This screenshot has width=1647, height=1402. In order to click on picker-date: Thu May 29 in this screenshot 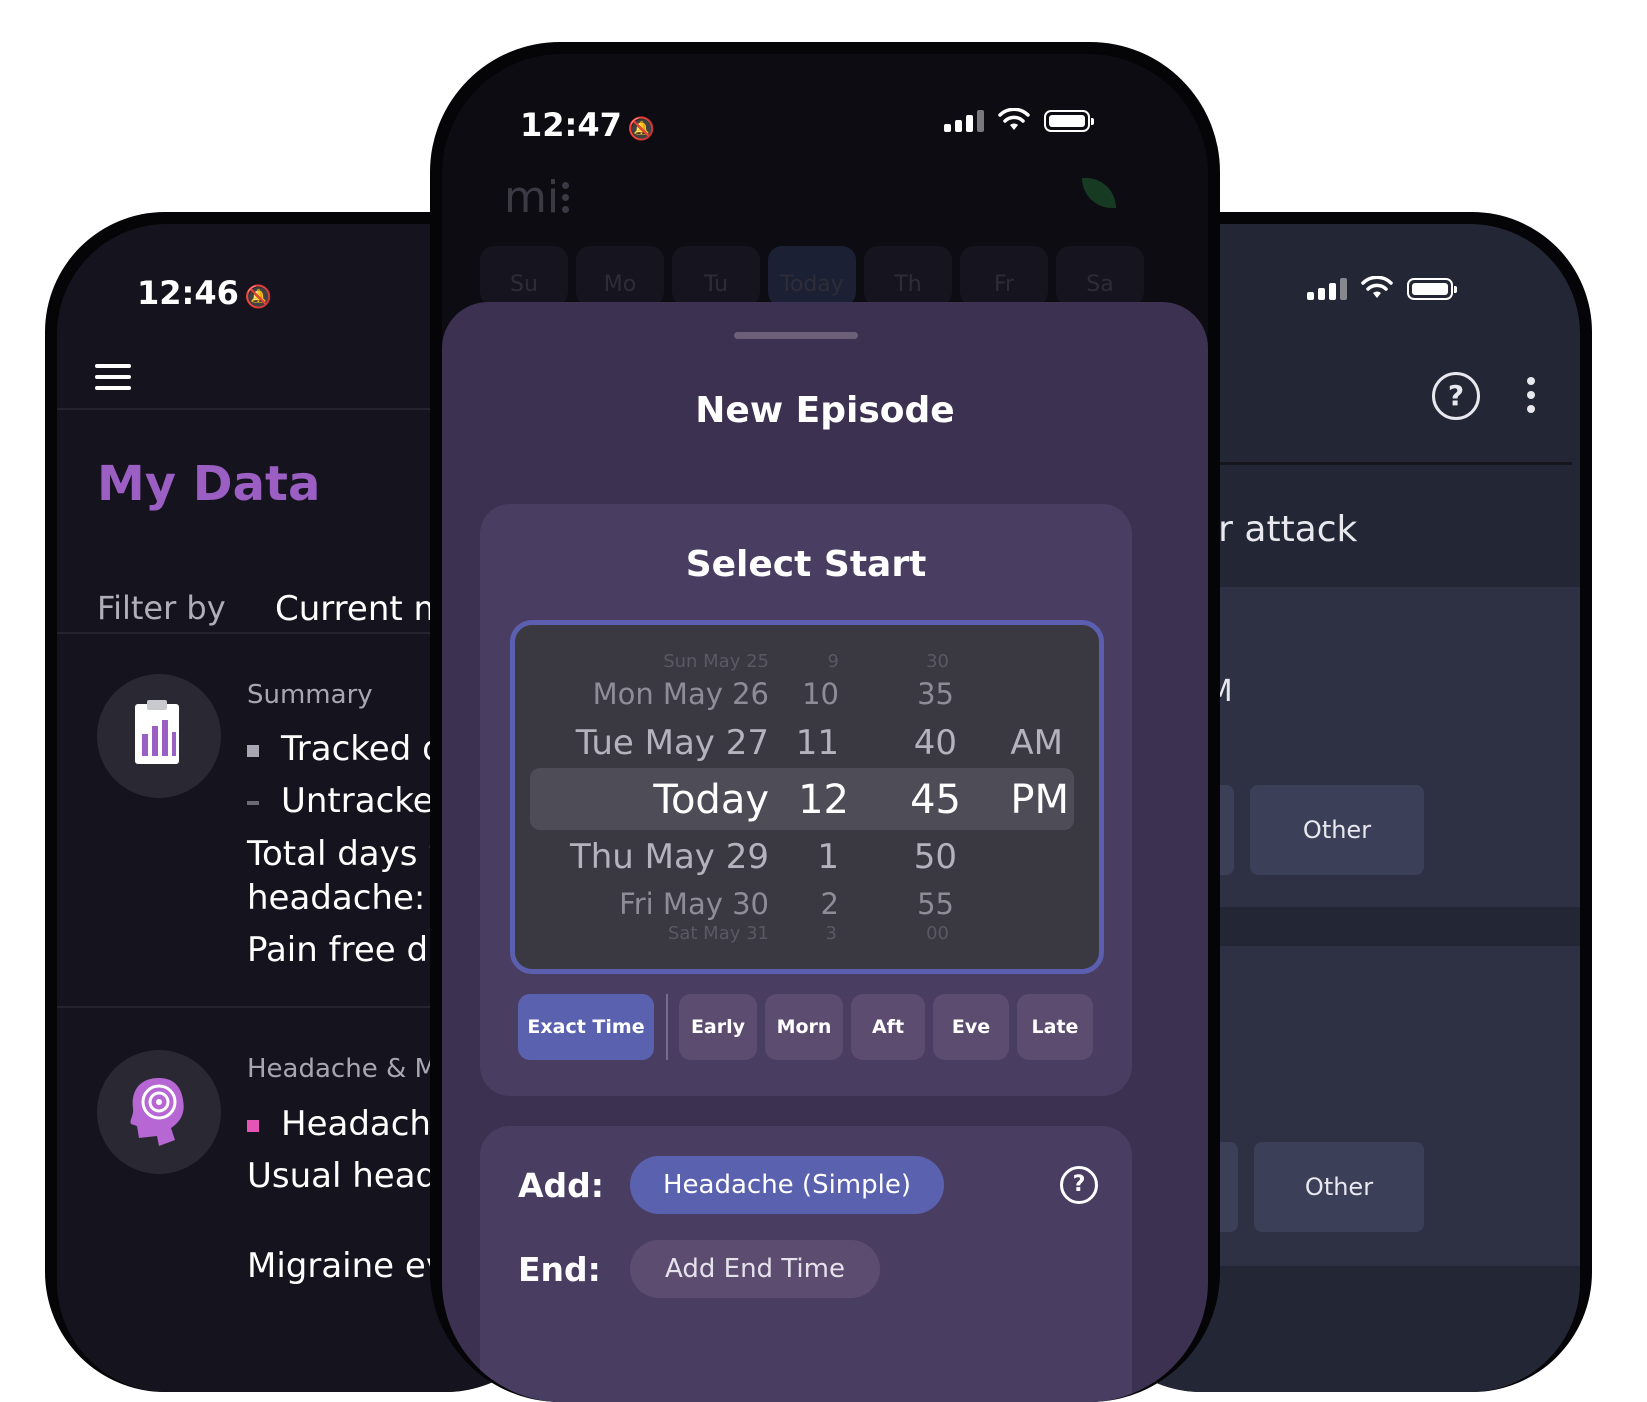, I will do `click(669, 857)`.